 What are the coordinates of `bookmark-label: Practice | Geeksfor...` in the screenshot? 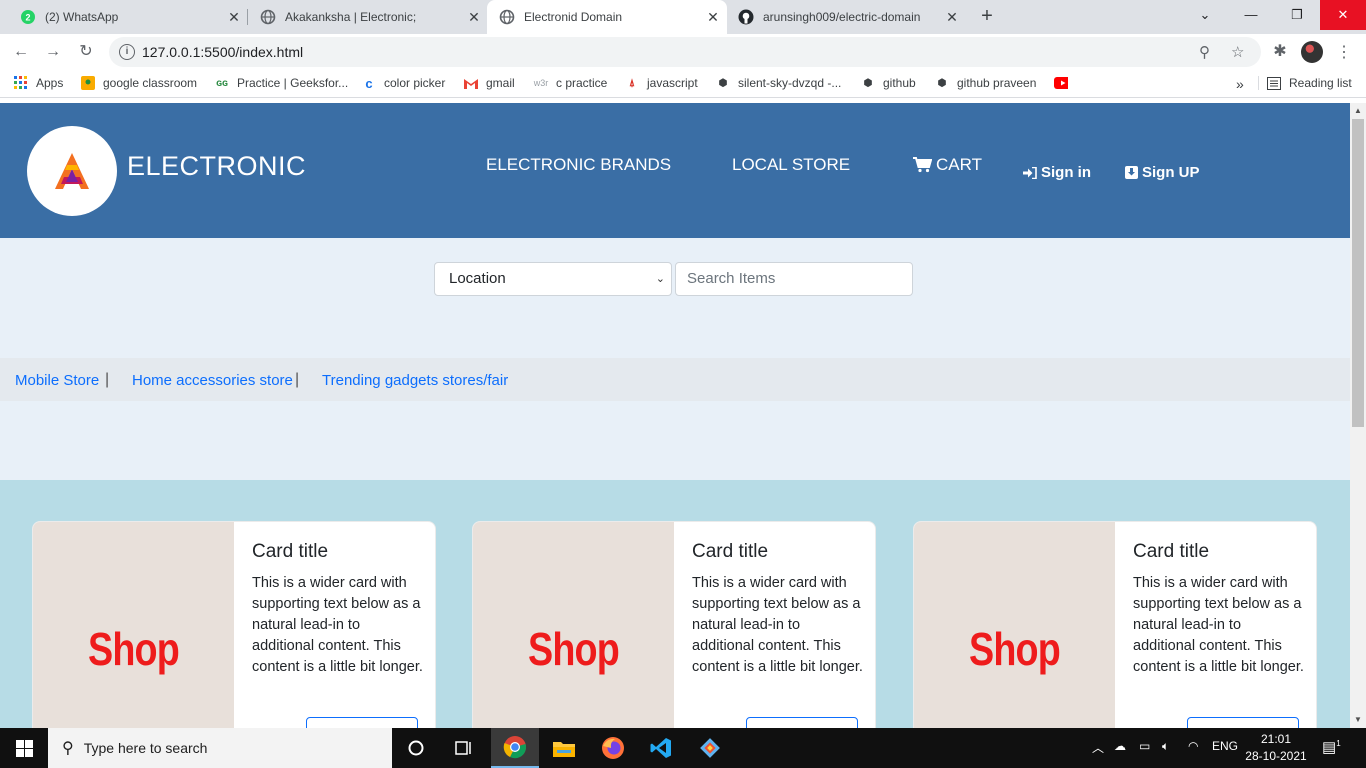 It's located at (293, 83).